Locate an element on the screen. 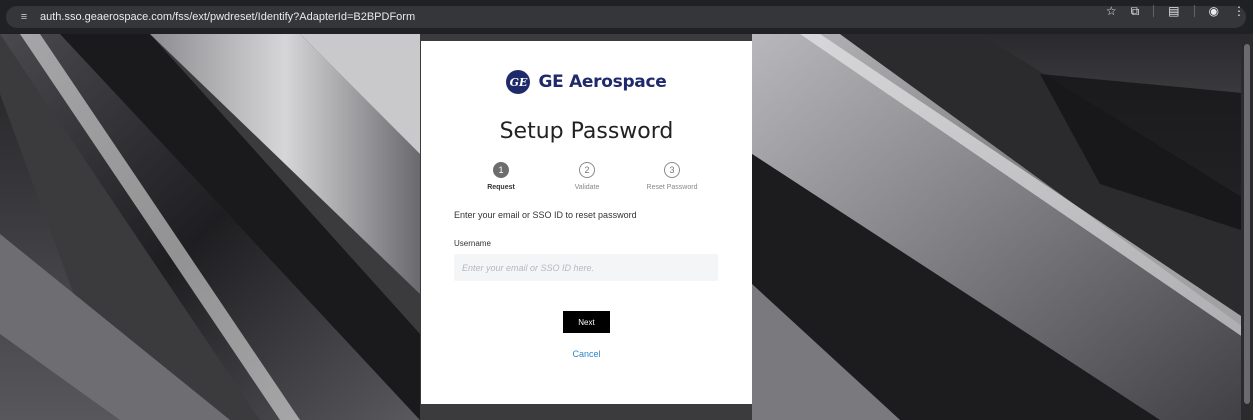  bookmark-star-icon: ☆ is located at coordinates (1111, 11).